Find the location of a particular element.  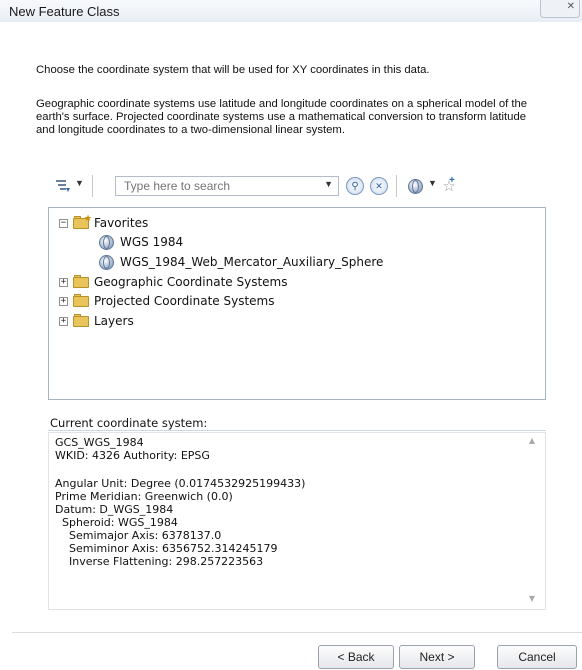

search-dropdown-arrow-icon: ▼ is located at coordinates (328, 184).